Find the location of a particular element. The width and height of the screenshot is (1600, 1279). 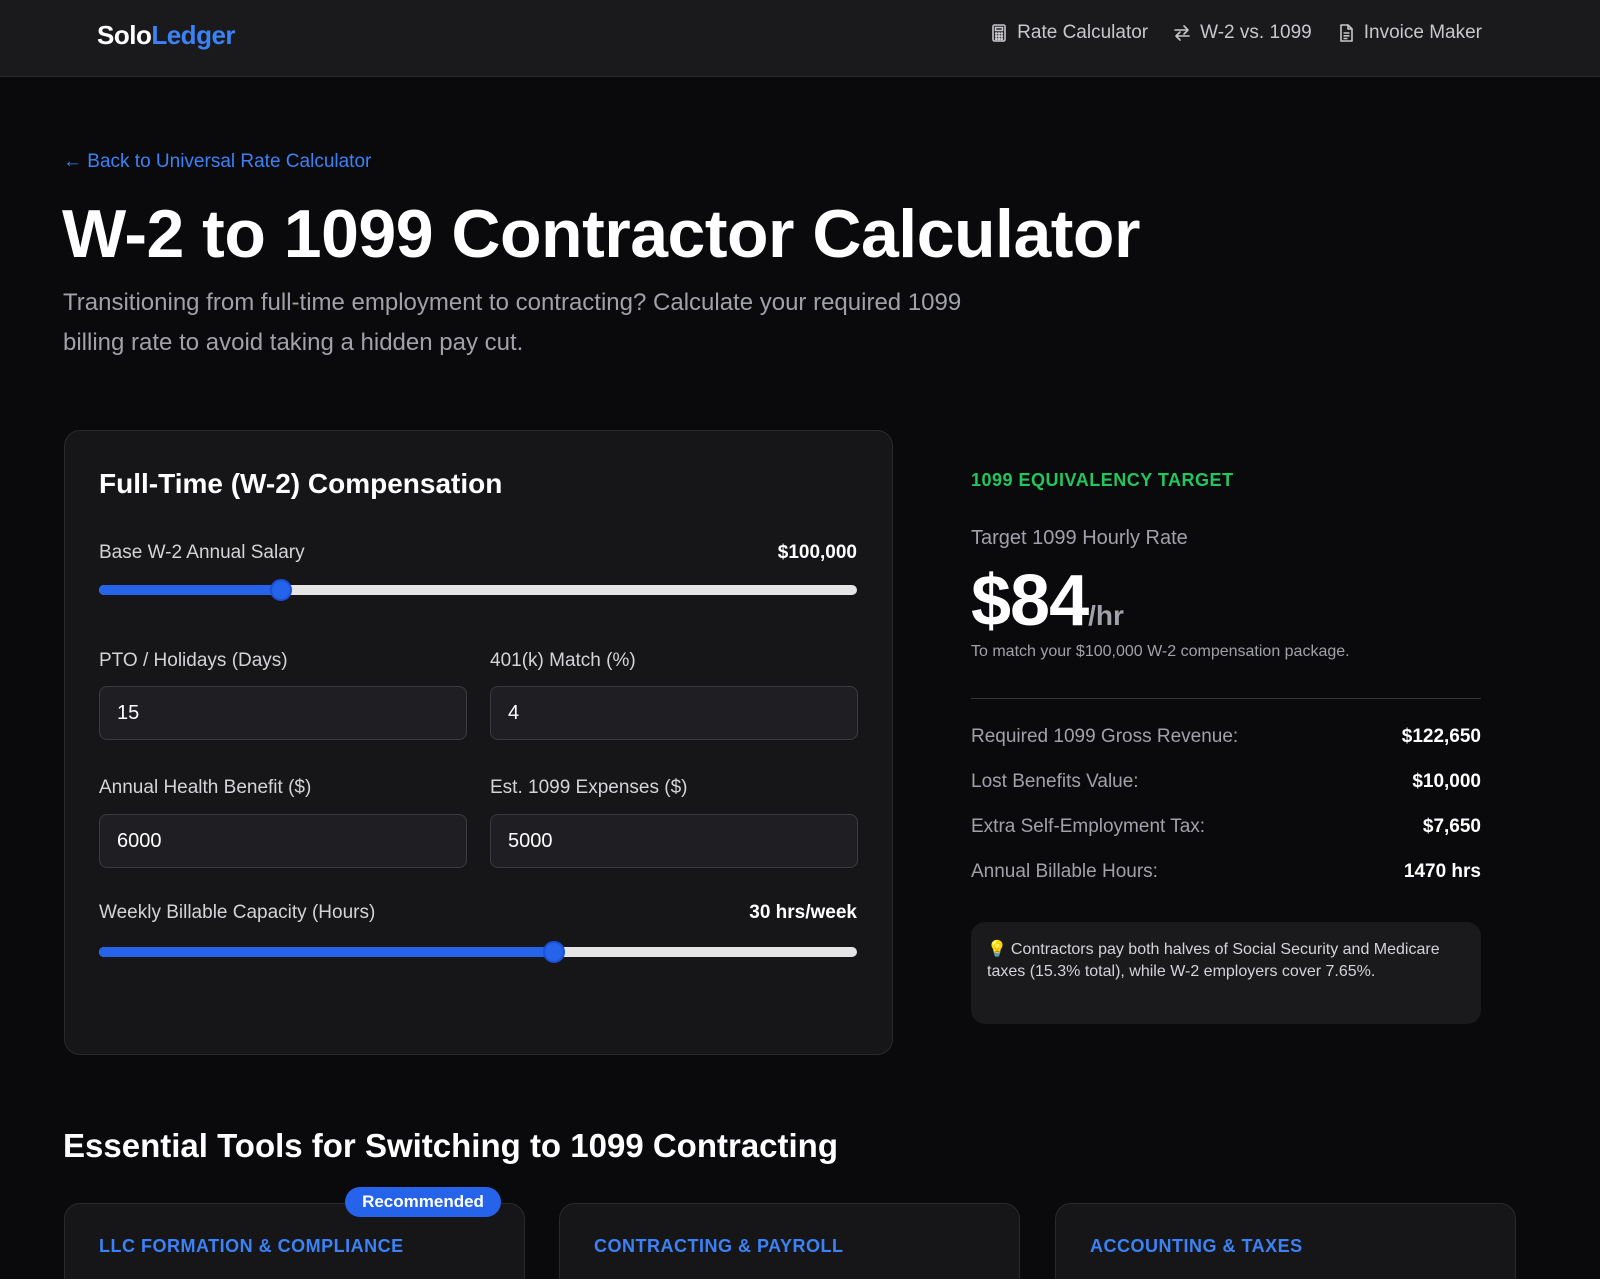

nav-label: Invoice Maker is located at coordinates (1422, 32).